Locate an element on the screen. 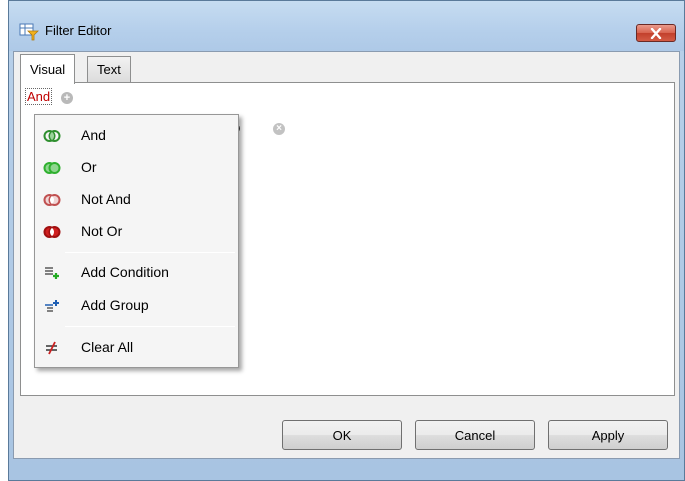 The image size is (685, 481). apply-button: Apply is located at coordinates (608, 435).